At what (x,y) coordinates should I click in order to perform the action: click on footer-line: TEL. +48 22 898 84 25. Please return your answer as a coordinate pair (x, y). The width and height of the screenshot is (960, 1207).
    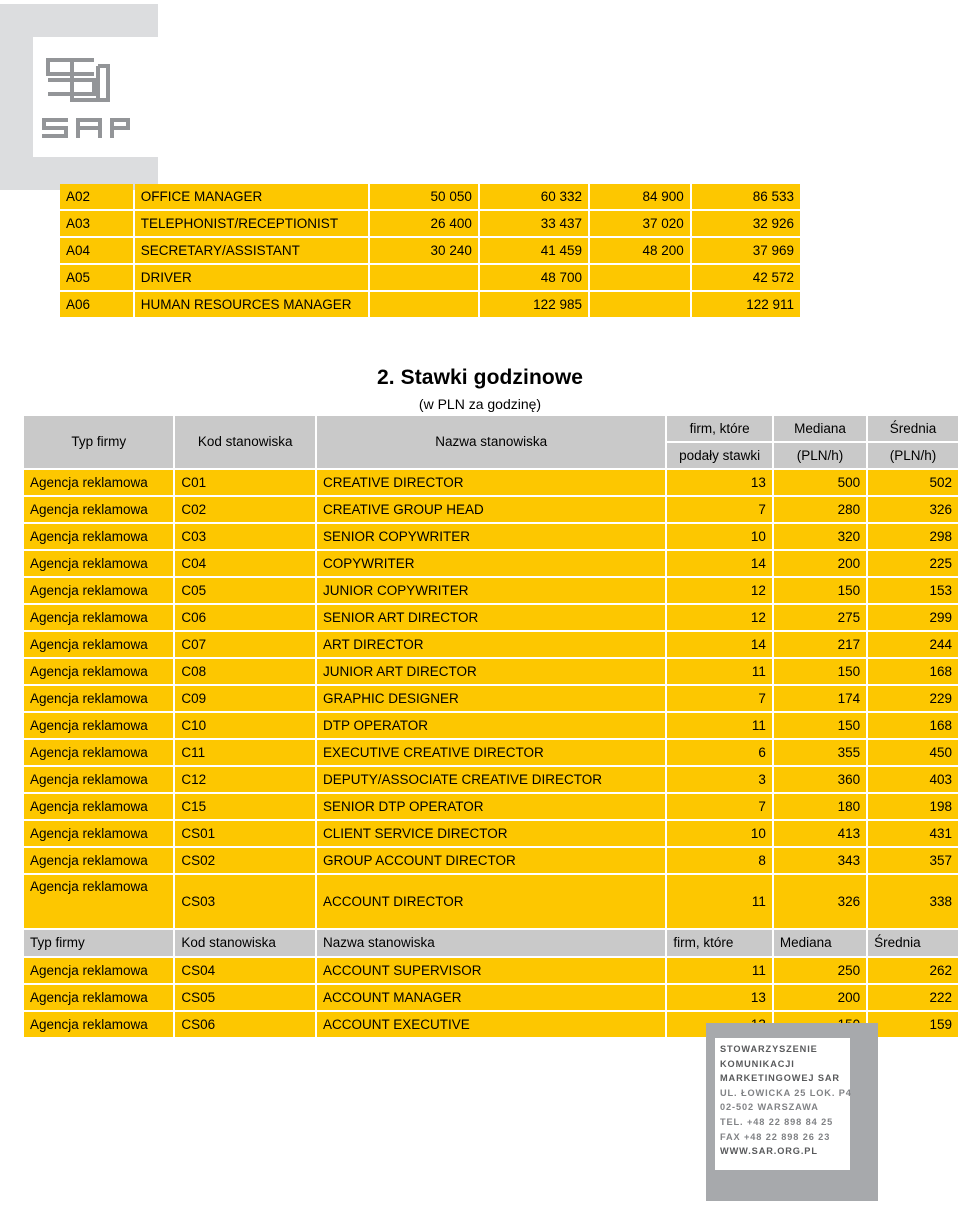
    Looking at the image, I should click on (777, 1121).